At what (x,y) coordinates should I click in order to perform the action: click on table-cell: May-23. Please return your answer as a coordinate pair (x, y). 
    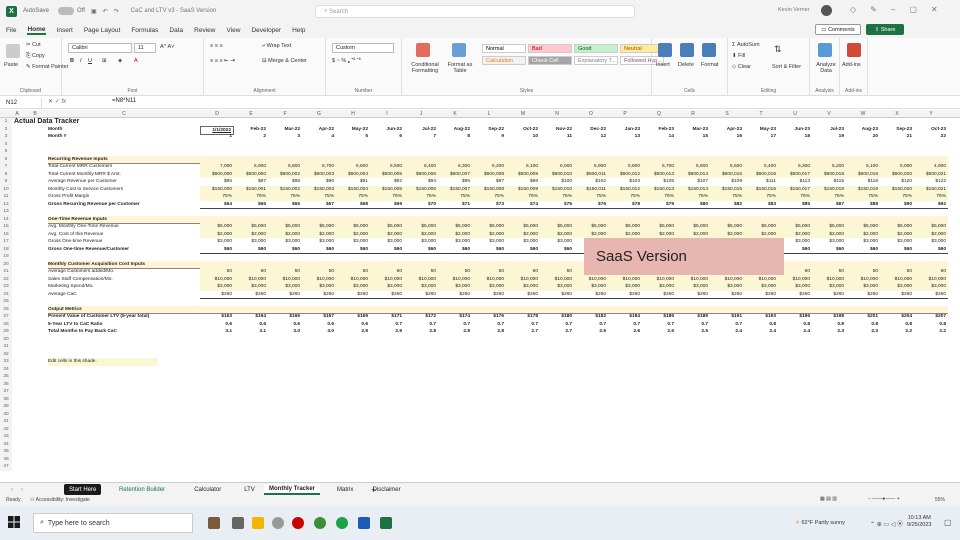
    Looking at the image, I should click on (761, 130).